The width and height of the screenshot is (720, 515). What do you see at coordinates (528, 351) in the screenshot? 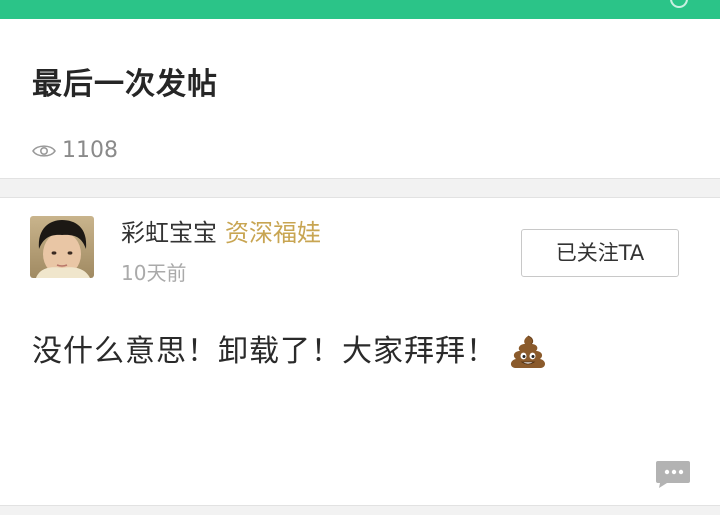
I see `pile-of-poo-icon` at bounding box center [528, 351].